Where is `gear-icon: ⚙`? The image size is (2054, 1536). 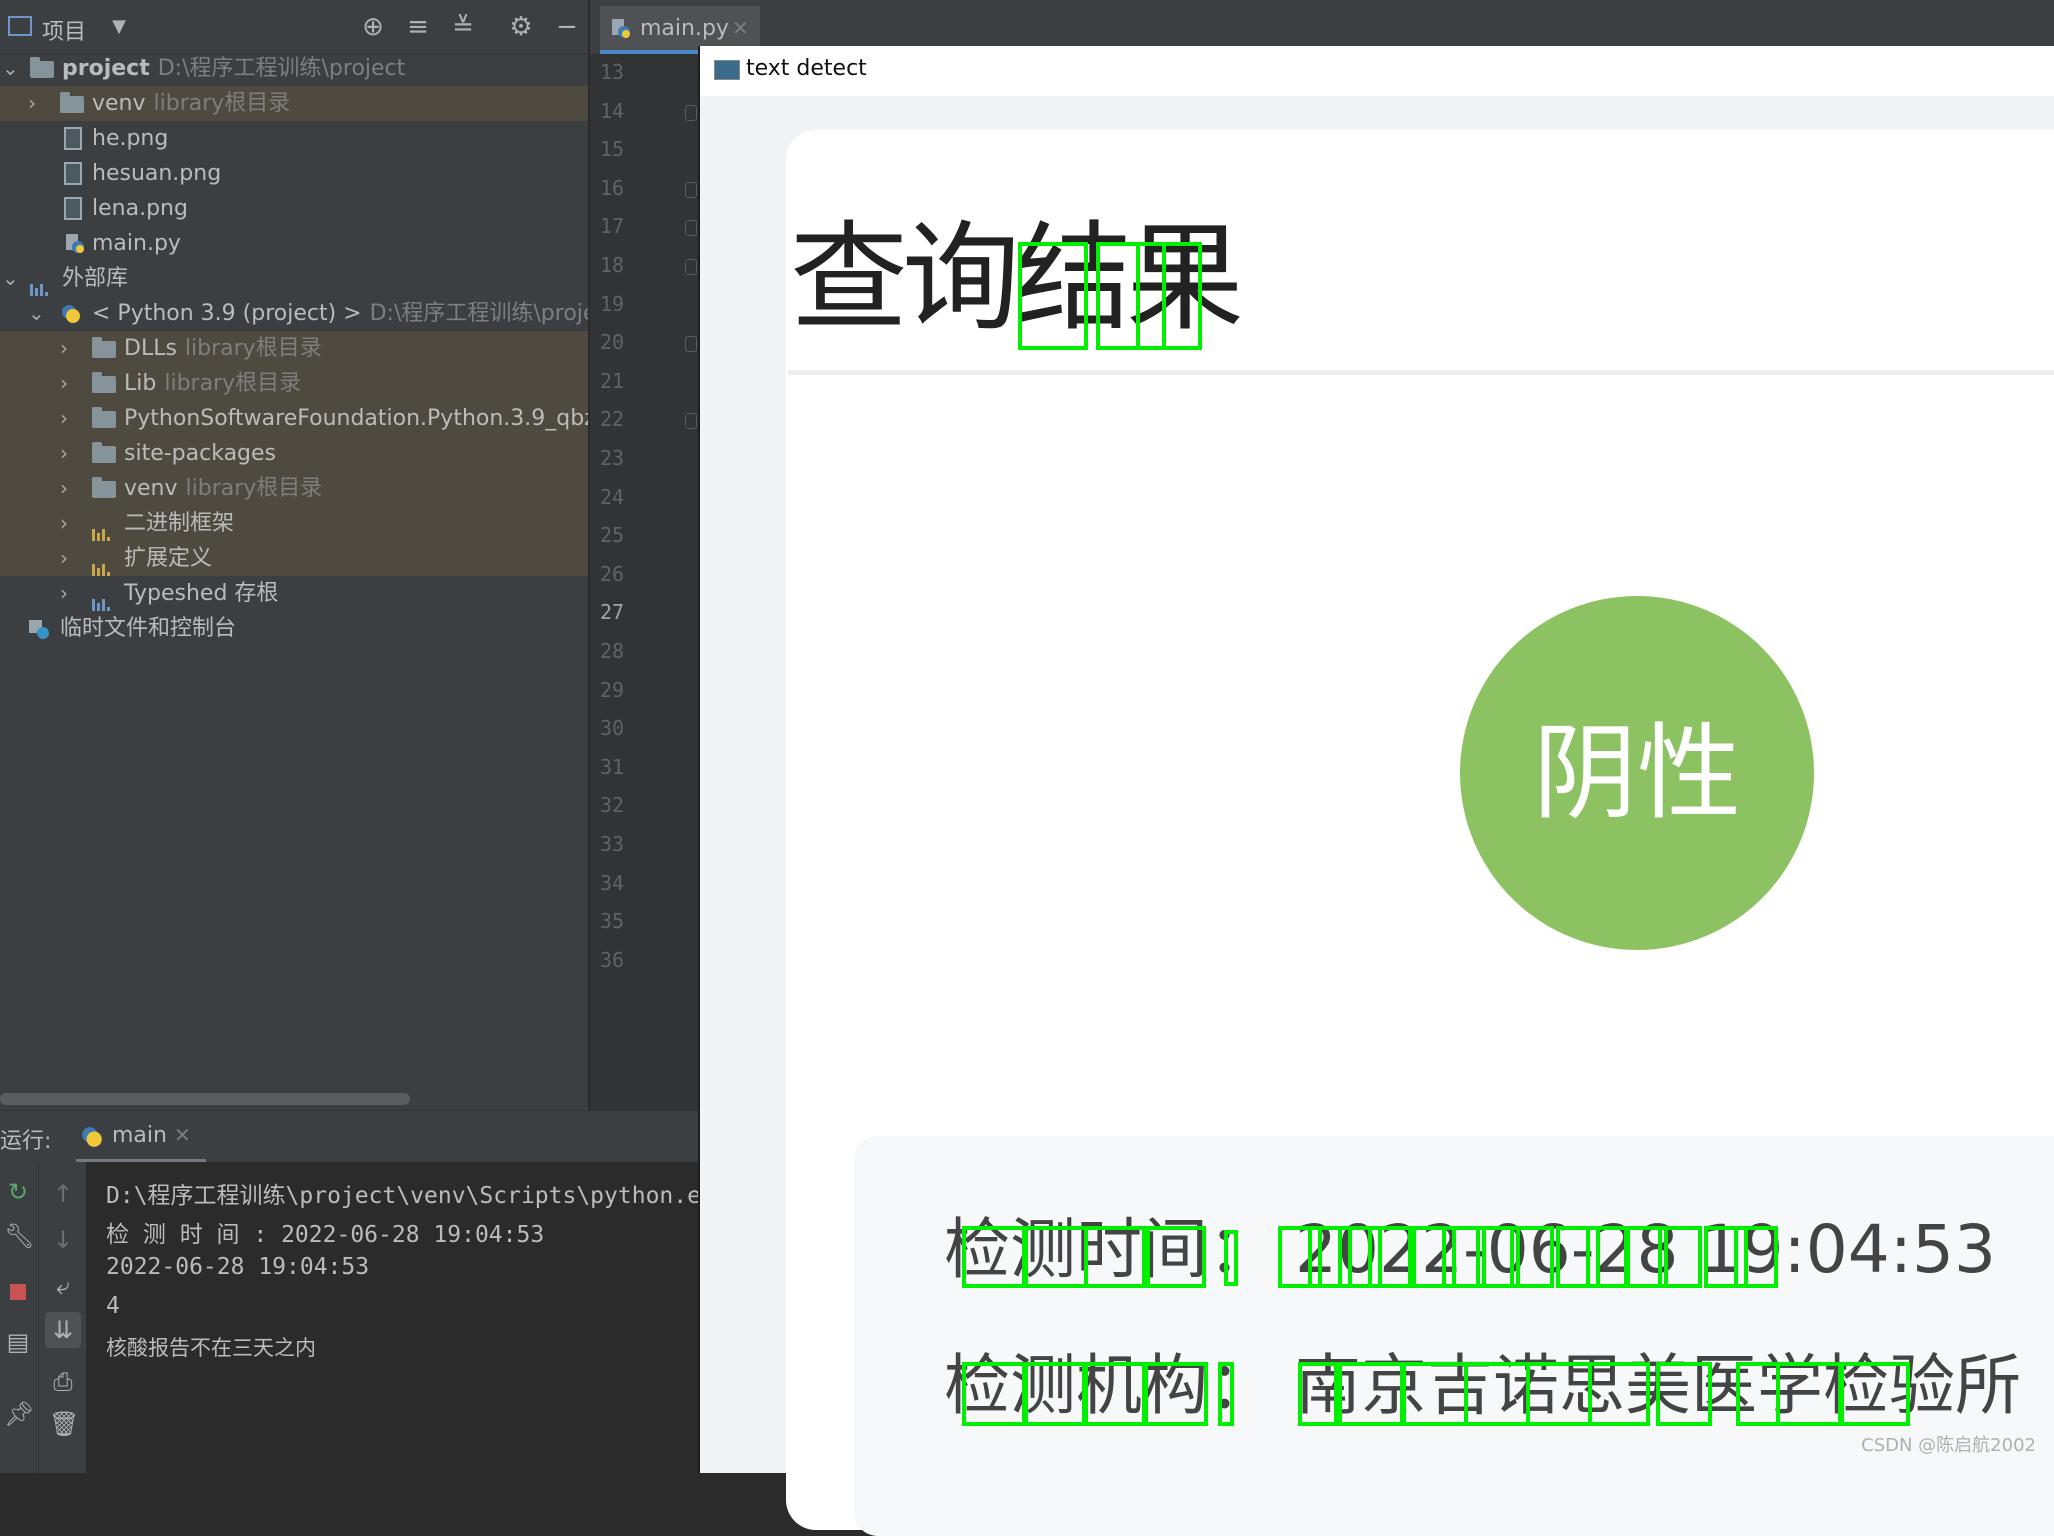
gear-icon: ⚙ is located at coordinates (521, 27).